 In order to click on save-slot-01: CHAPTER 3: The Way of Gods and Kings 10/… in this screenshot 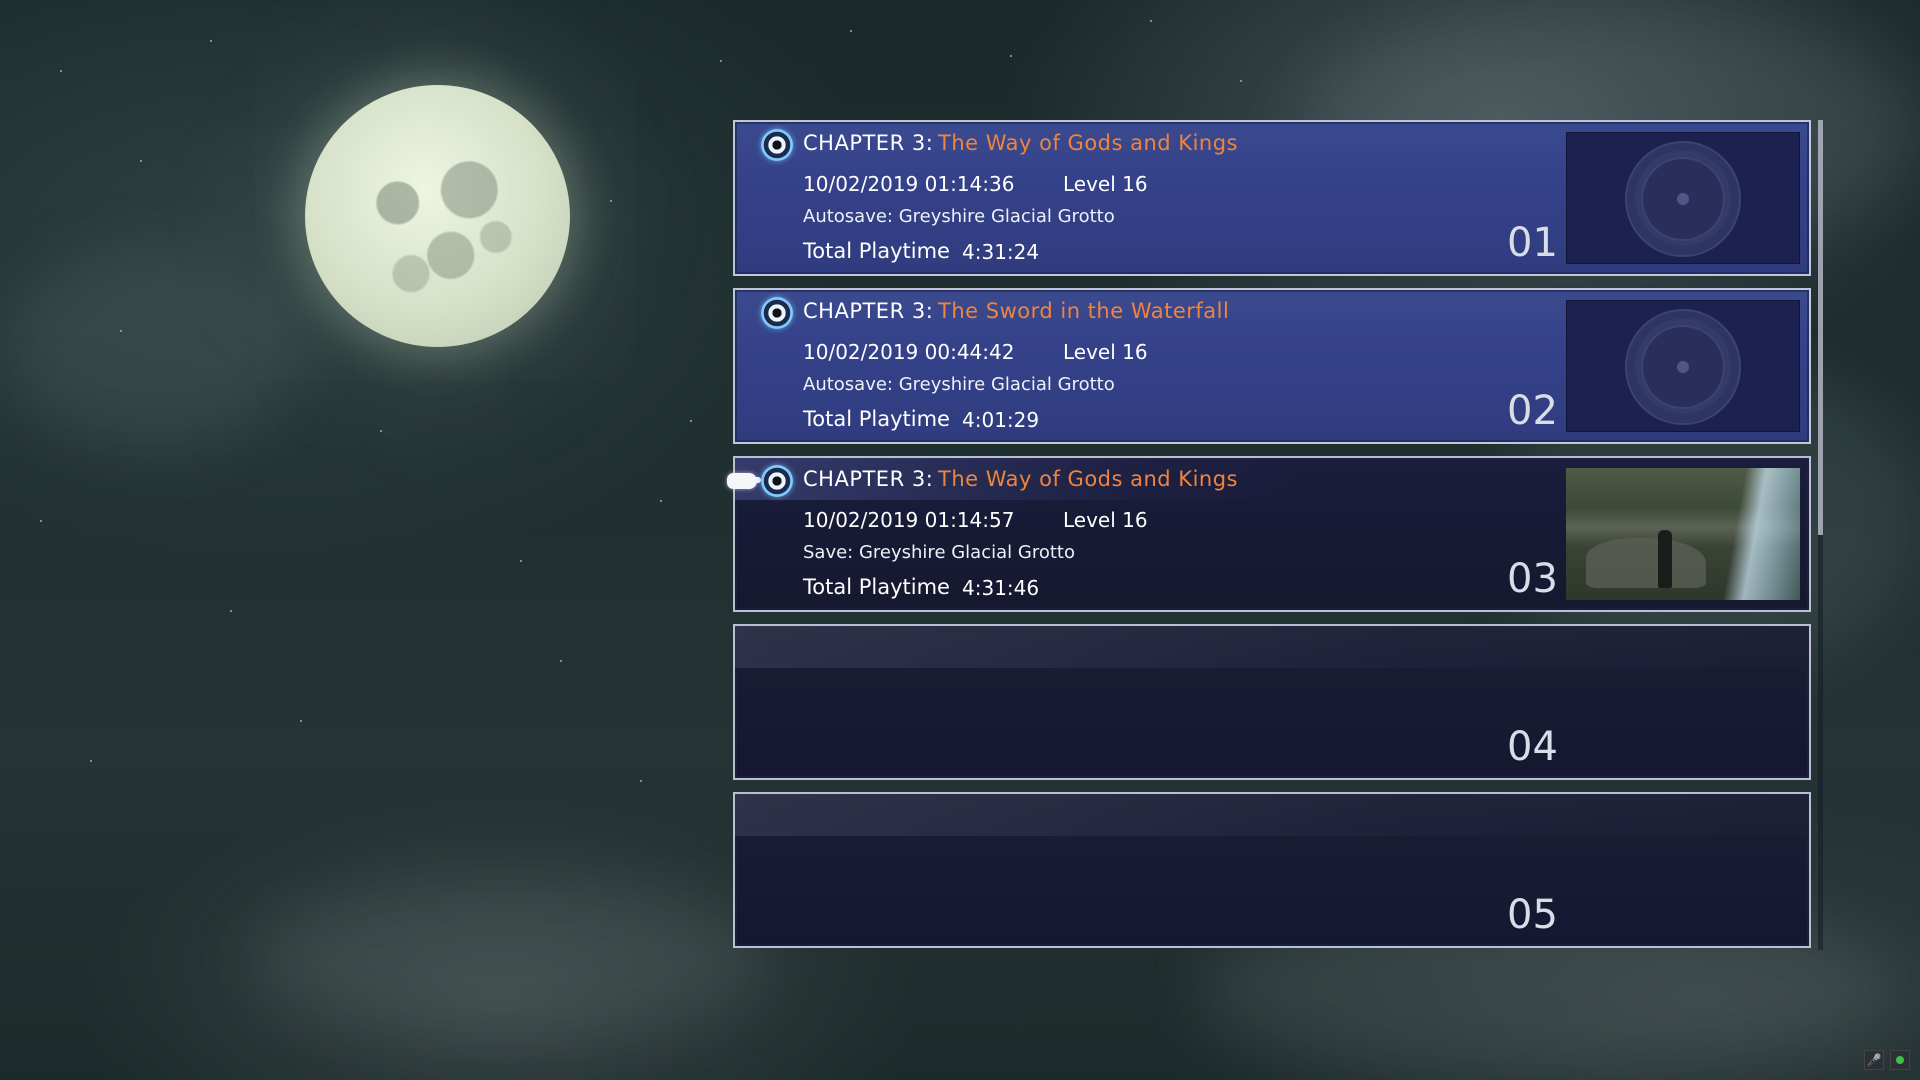, I will do `click(1272, 198)`.